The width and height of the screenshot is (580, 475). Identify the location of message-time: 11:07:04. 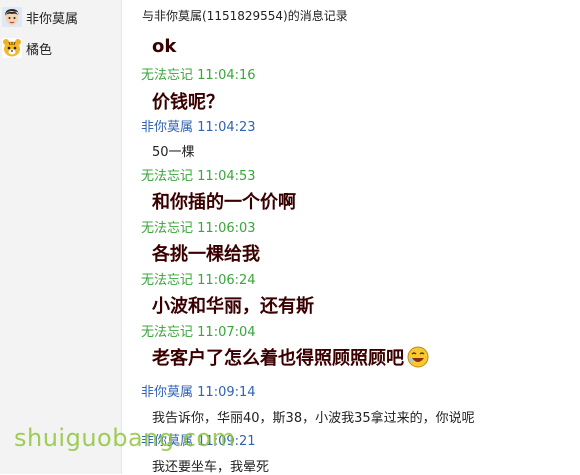
(226, 332).